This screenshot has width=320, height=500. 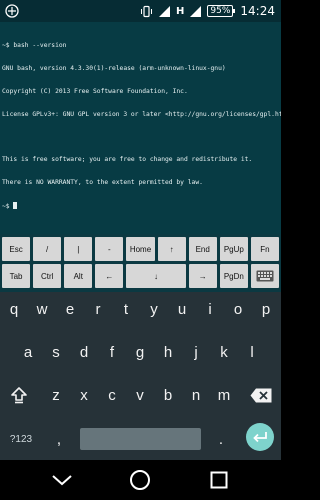 I want to click on enter-icon, so click(x=260, y=437).